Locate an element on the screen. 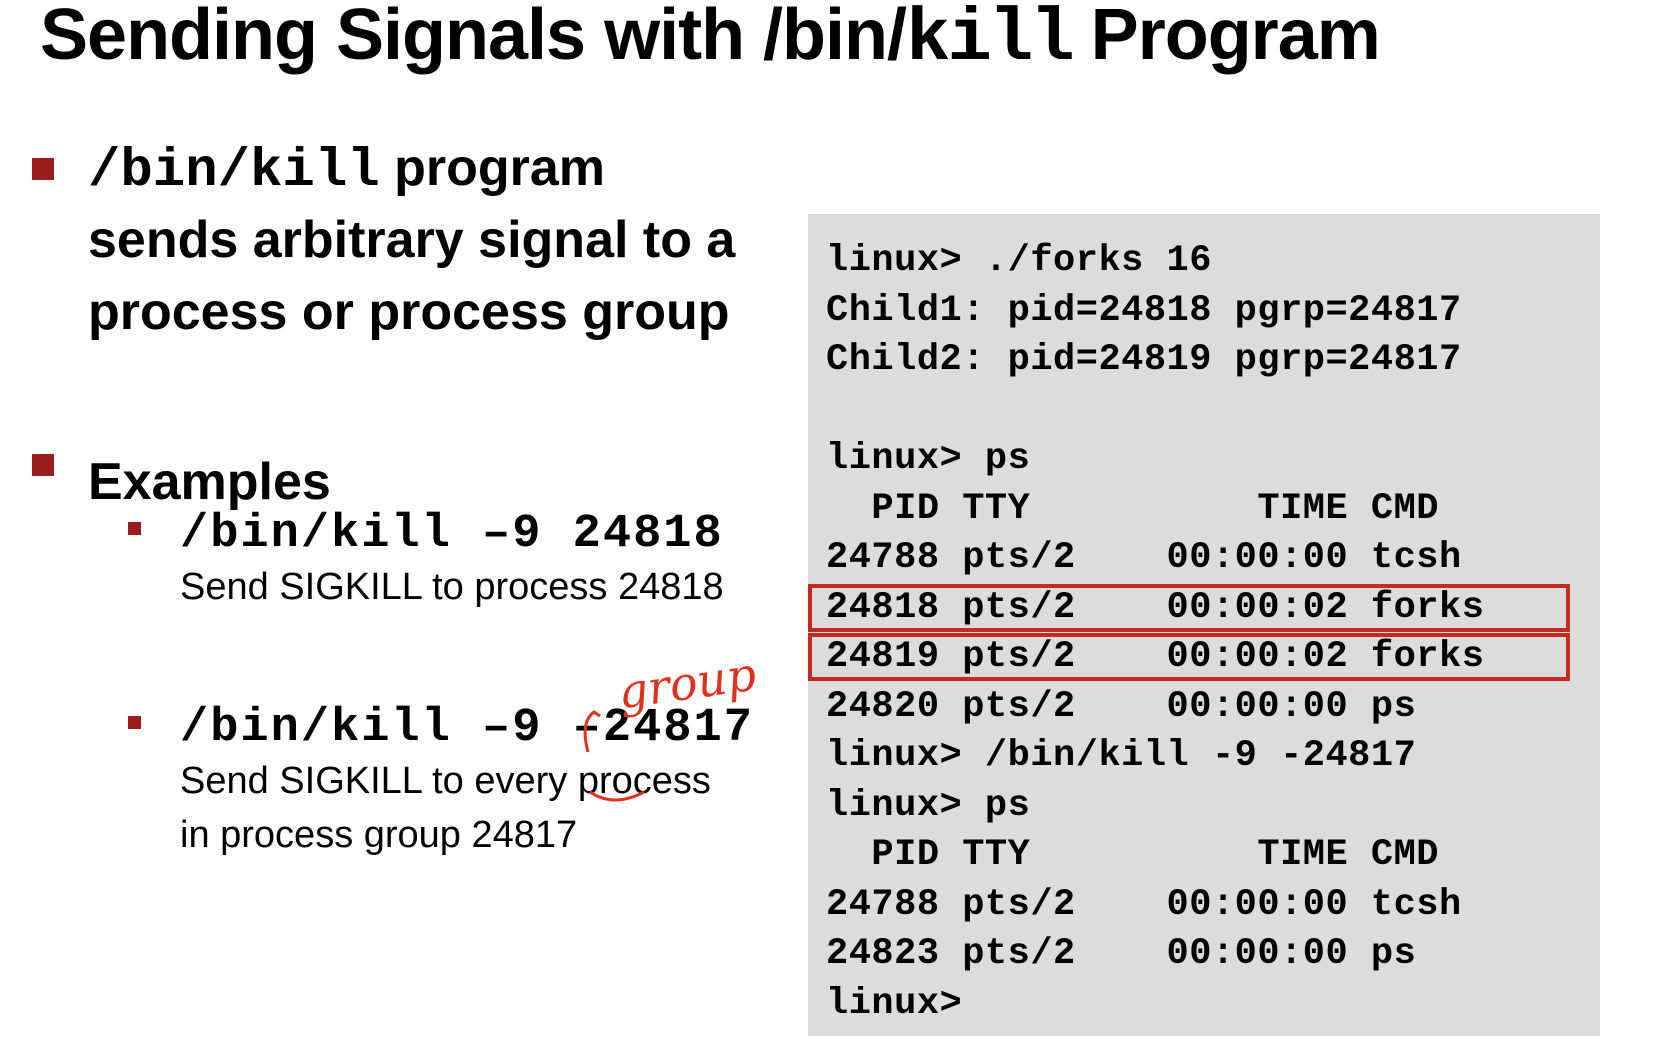  example1-command: /bin/kill –9 24818 is located at coordinates (452, 534).